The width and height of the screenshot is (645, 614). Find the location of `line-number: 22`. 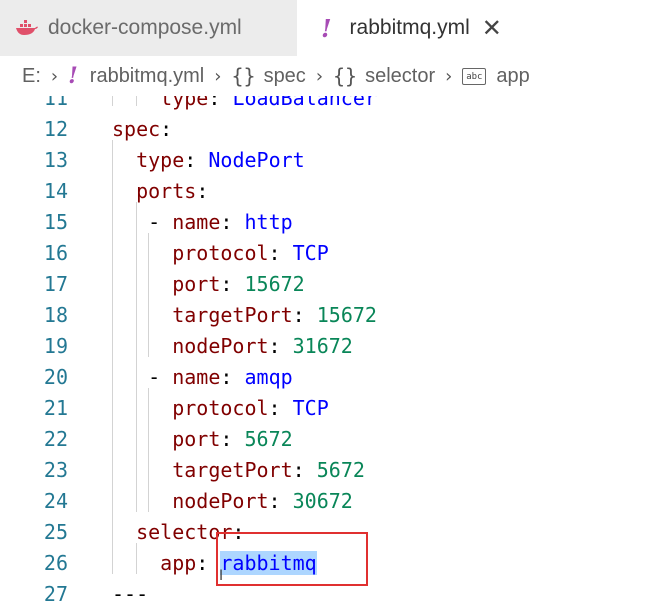

line-number: 22 is located at coordinates (55, 439).